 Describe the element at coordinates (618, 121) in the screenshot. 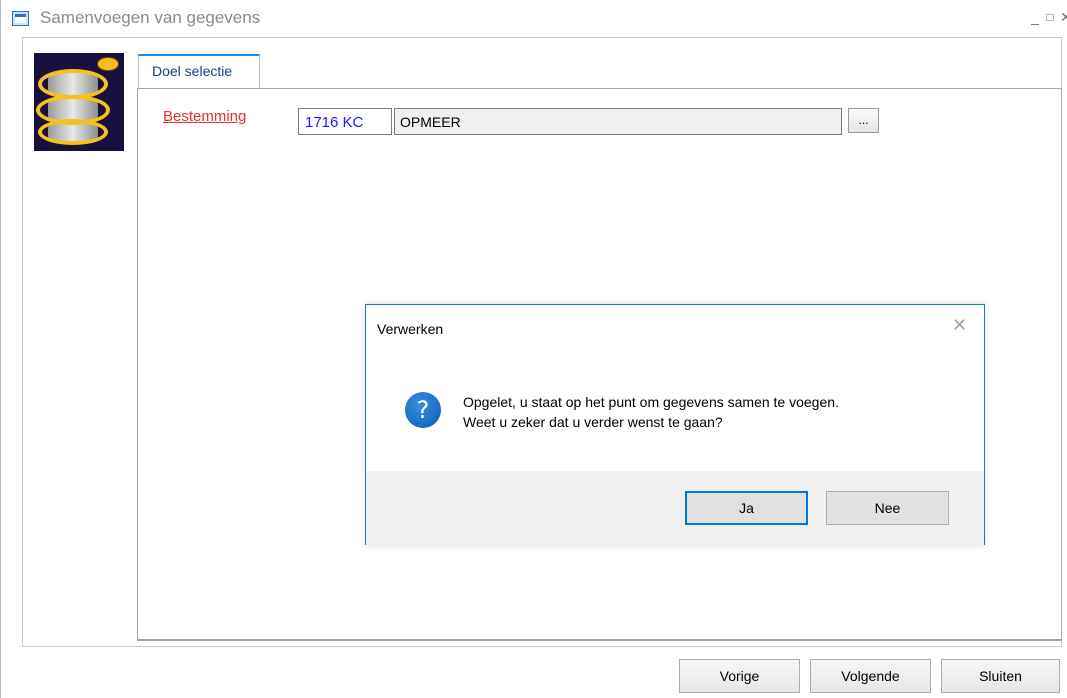

I see `city-field: OPMEER` at that location.